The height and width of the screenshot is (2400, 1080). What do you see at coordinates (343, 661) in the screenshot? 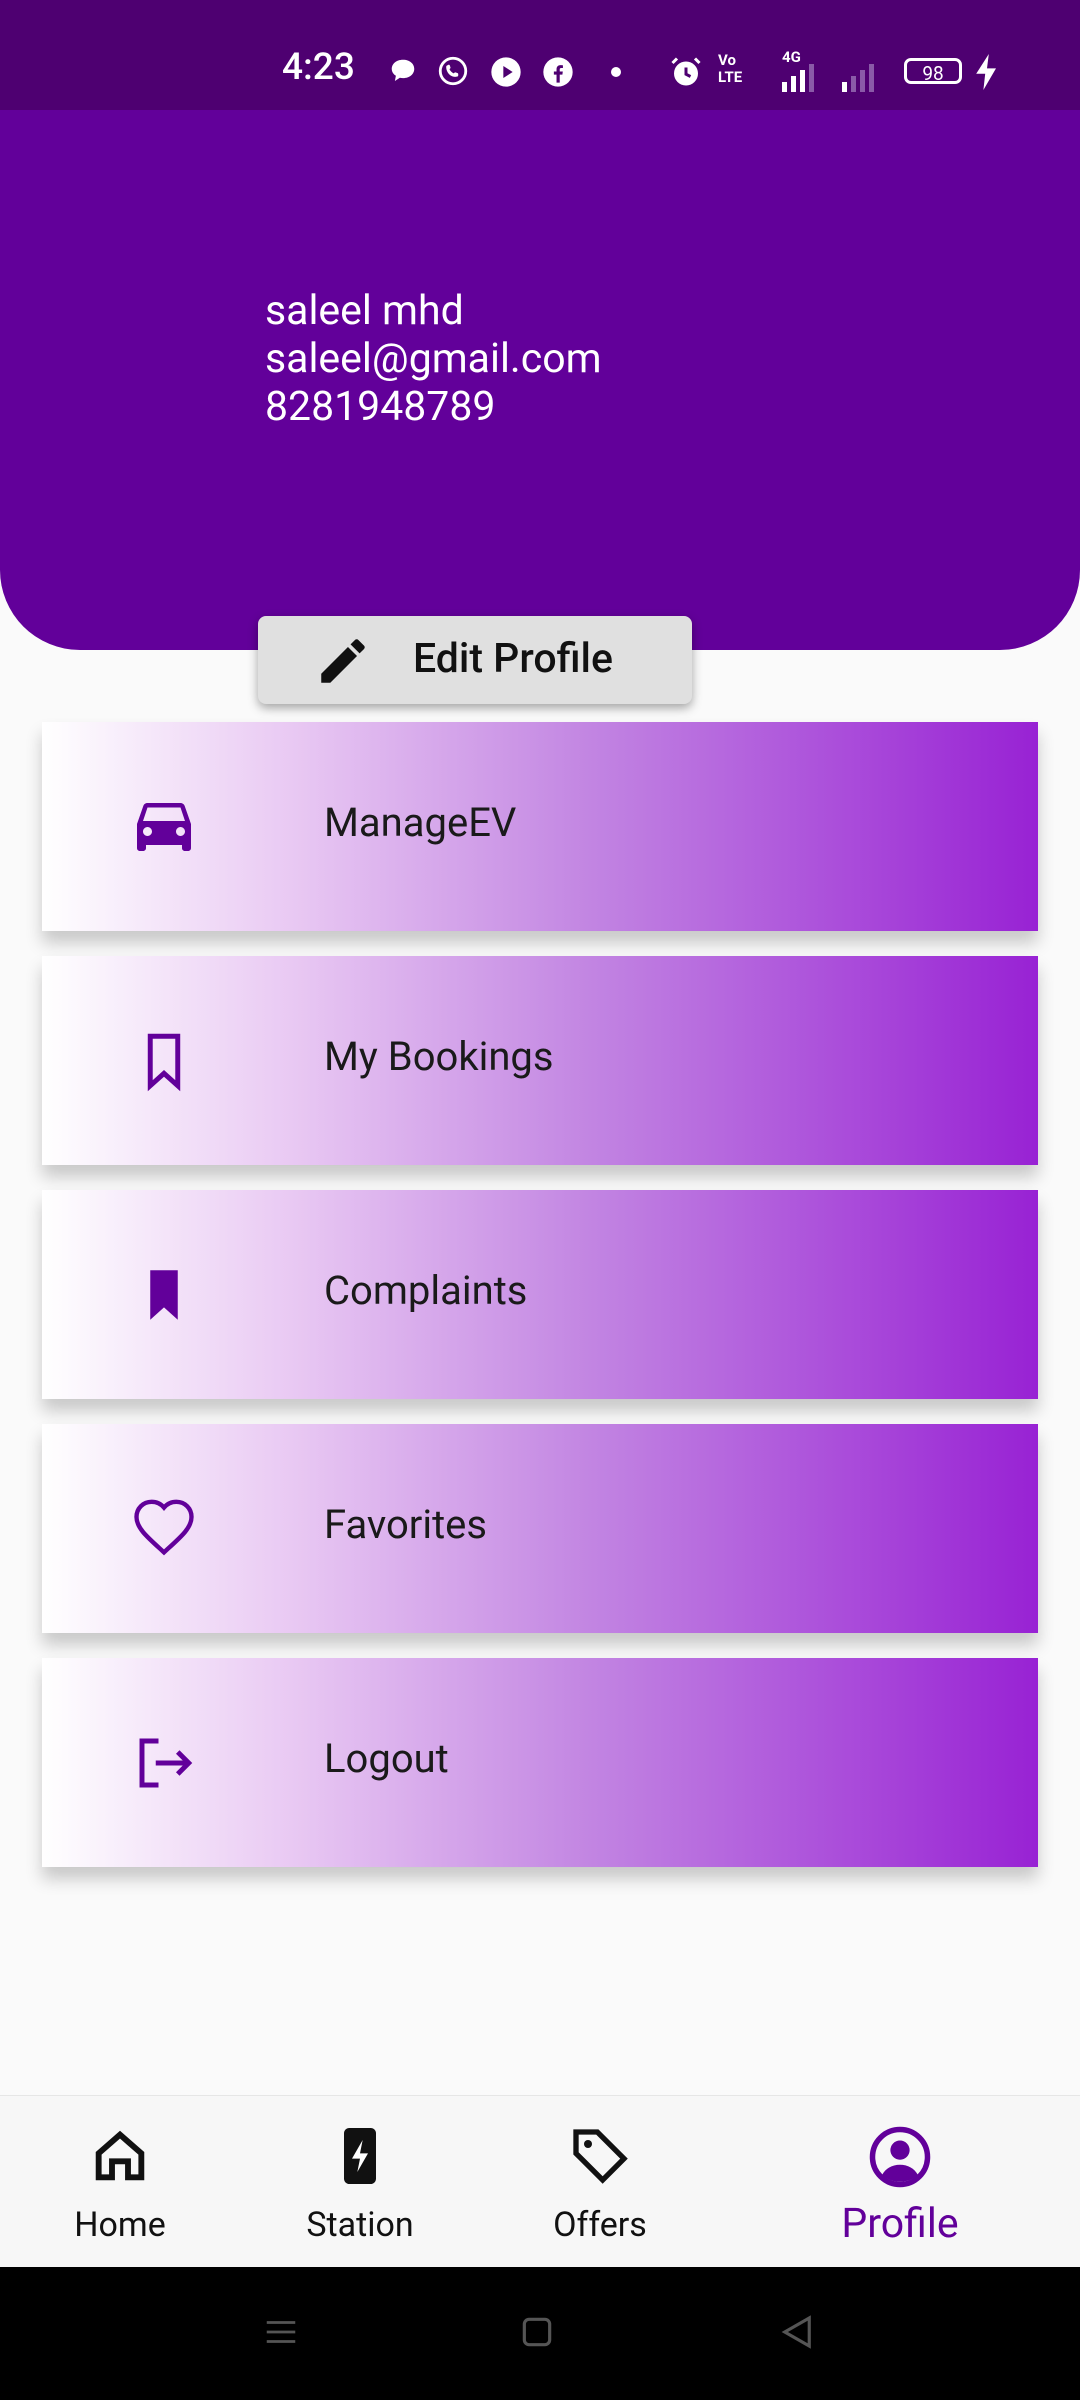
I see `pencil-icon` at bounding box center [343, 661].